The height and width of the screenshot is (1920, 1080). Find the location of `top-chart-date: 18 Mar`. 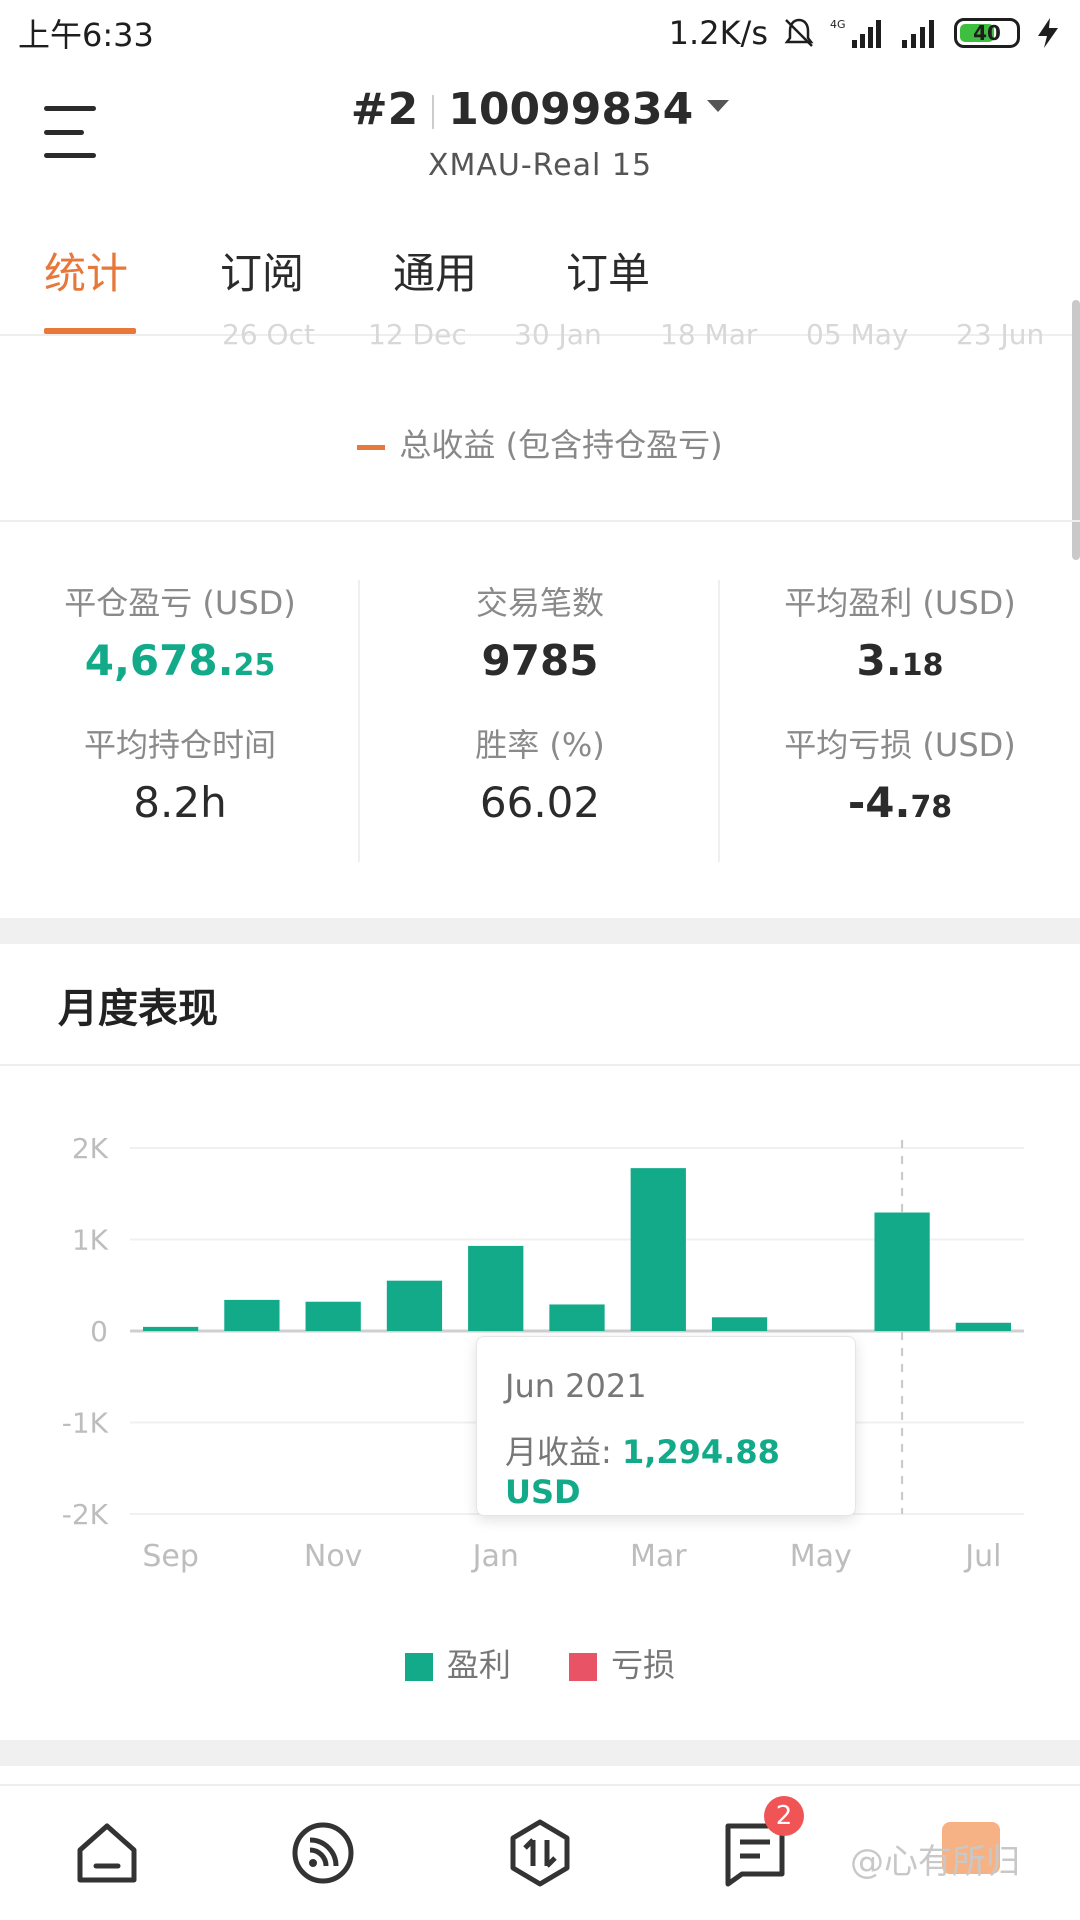

top-chart-date: 18 Mar is located at coordinates (709, 334).